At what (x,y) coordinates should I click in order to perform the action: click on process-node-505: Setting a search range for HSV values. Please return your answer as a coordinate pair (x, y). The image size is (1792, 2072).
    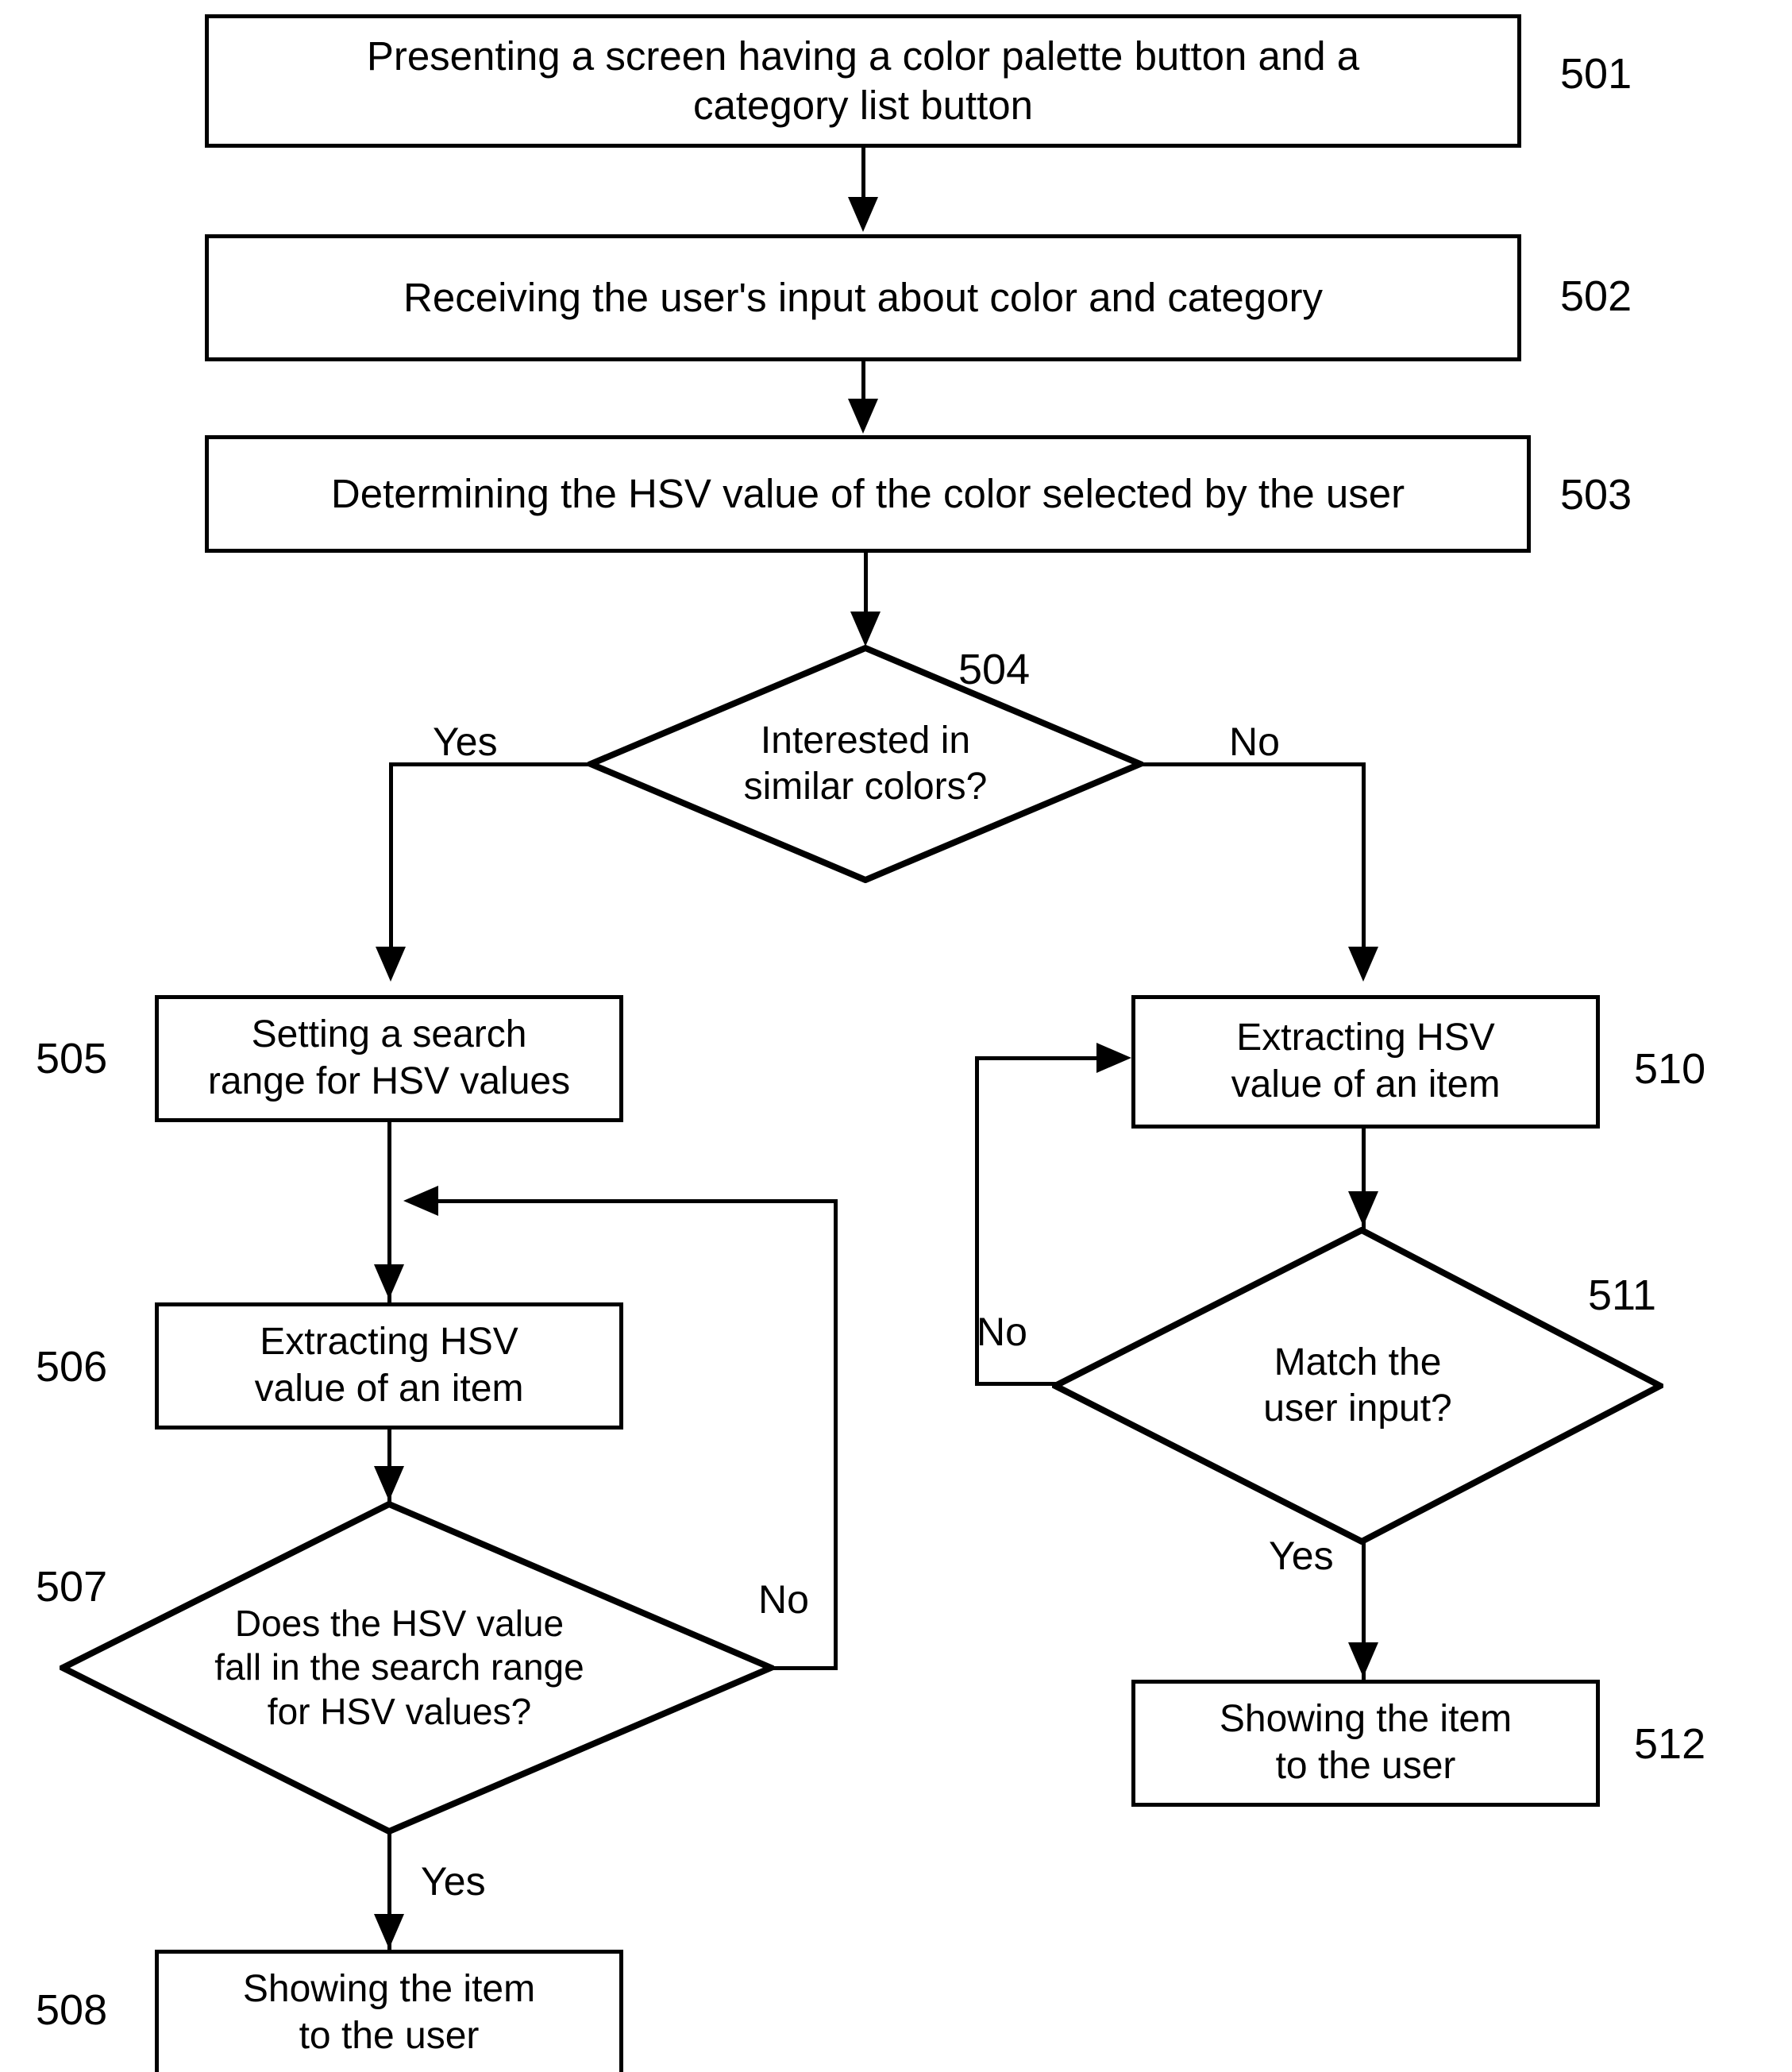
    Looking at the image, I should click on (389, 1058).